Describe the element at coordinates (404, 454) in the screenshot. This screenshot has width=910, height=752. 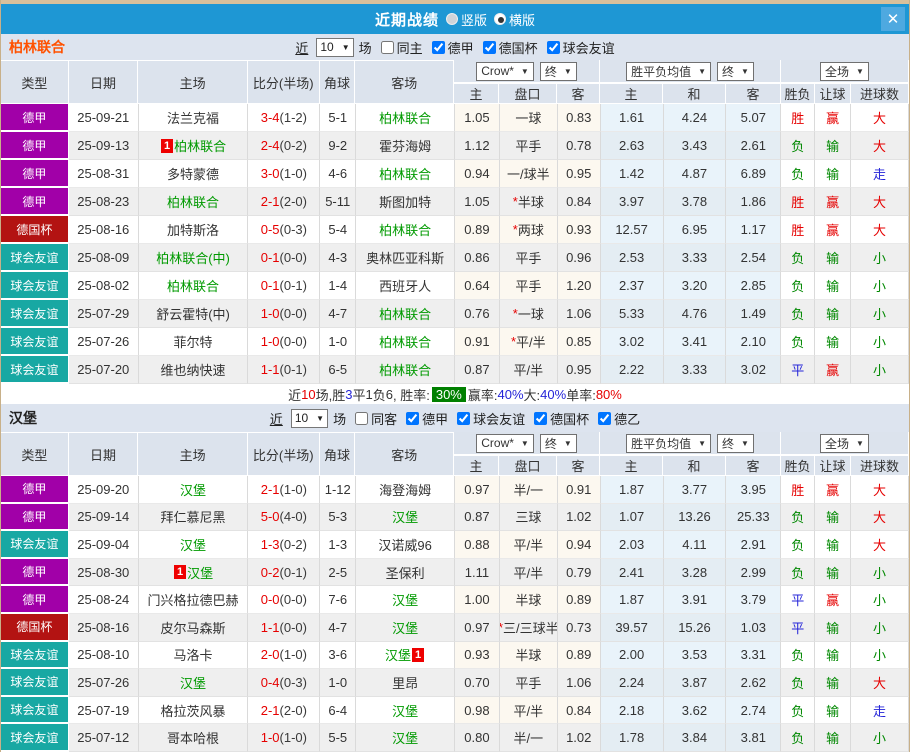
I see `header-away: 客场` at that location.